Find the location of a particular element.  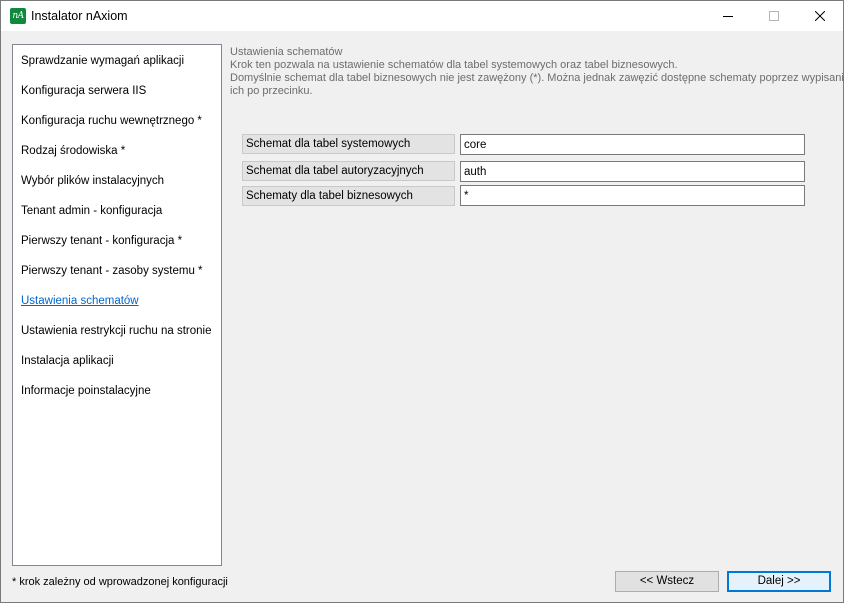

sidebar-item-traffic-restrictions: Ustawienia restrykcji ruchu na stronie is located at coordinates (116, 331).